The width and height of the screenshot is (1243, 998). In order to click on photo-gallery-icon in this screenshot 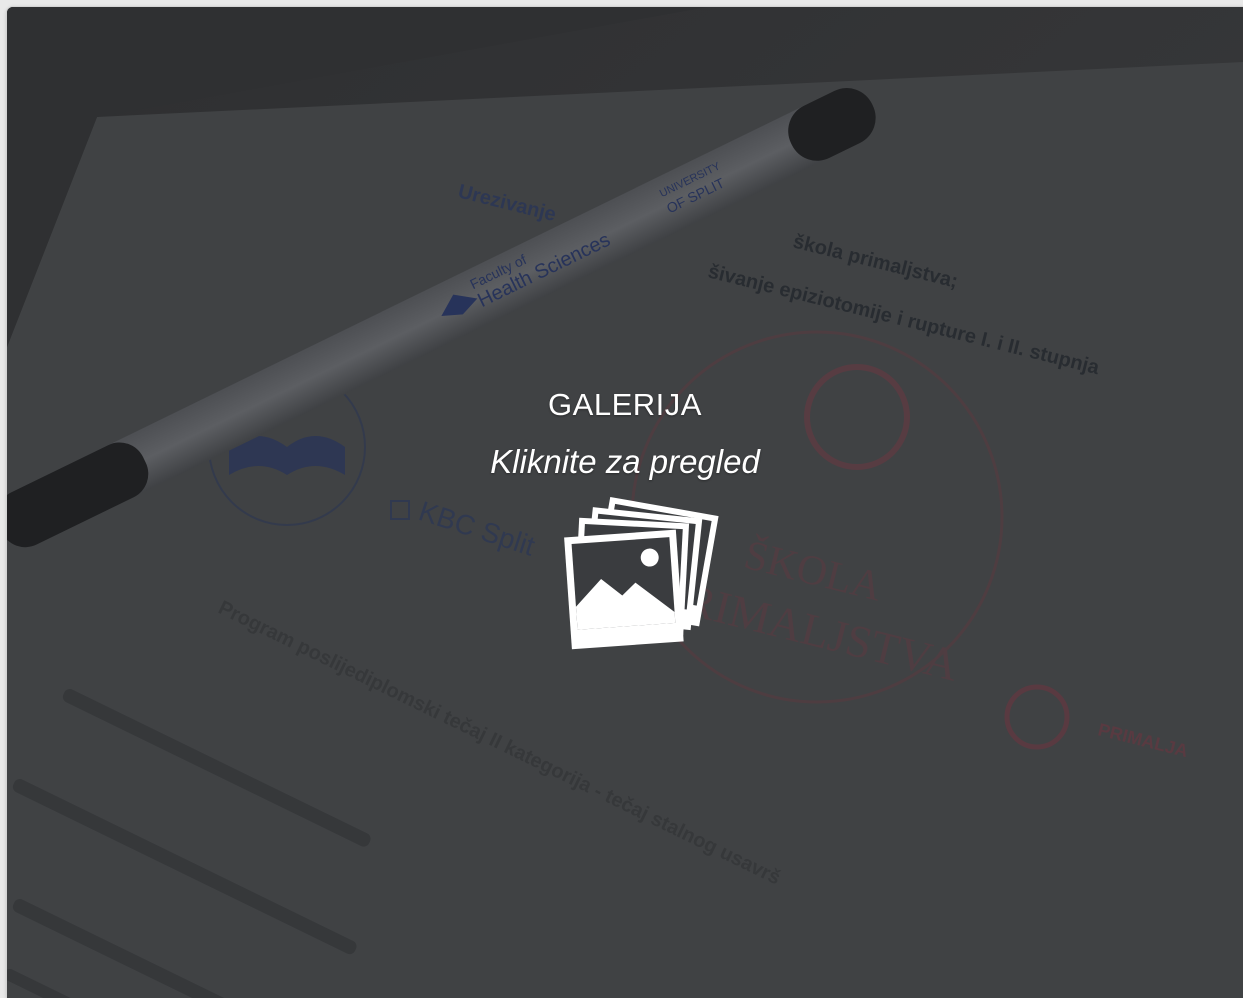, I will do `click(640, 571)`.